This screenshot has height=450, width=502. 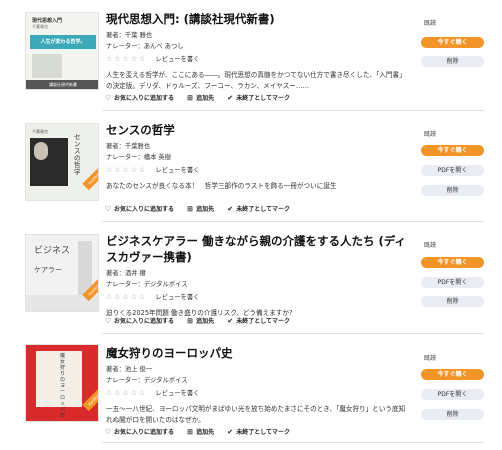 What do you see at coordinates (138, 35) in the screenshot?
I see `author-name: 千葉 雅也` at bounding box center [138, 35].